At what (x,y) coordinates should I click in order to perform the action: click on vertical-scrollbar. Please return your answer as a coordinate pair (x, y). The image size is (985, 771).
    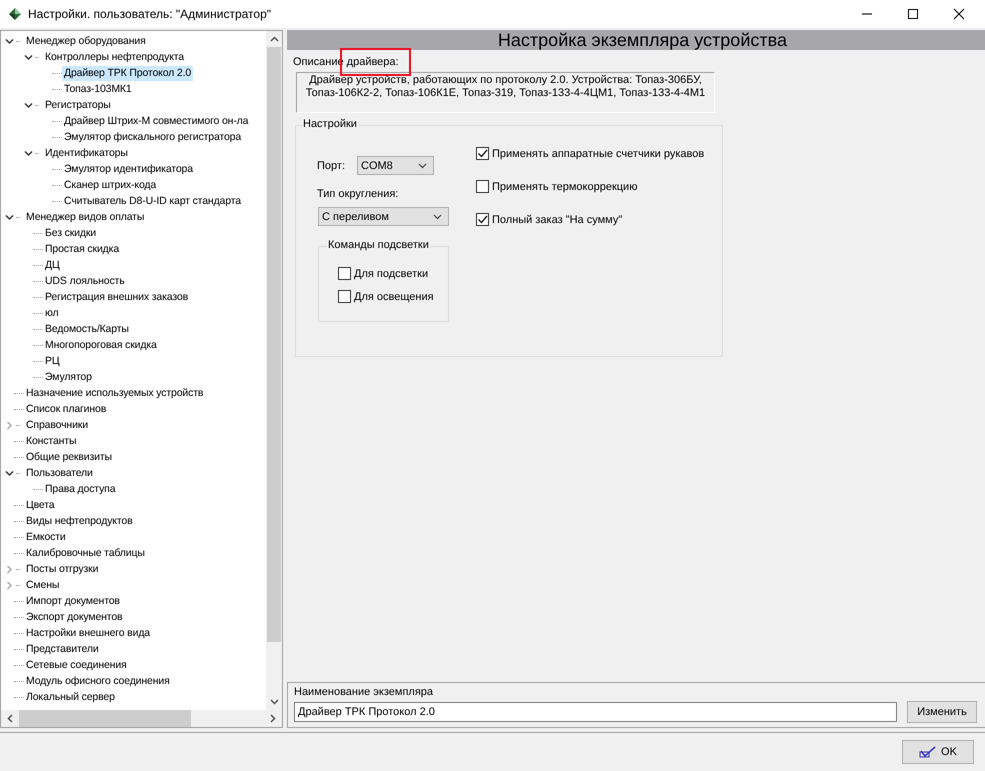
    Looking at the image, I should click on (274, 370).